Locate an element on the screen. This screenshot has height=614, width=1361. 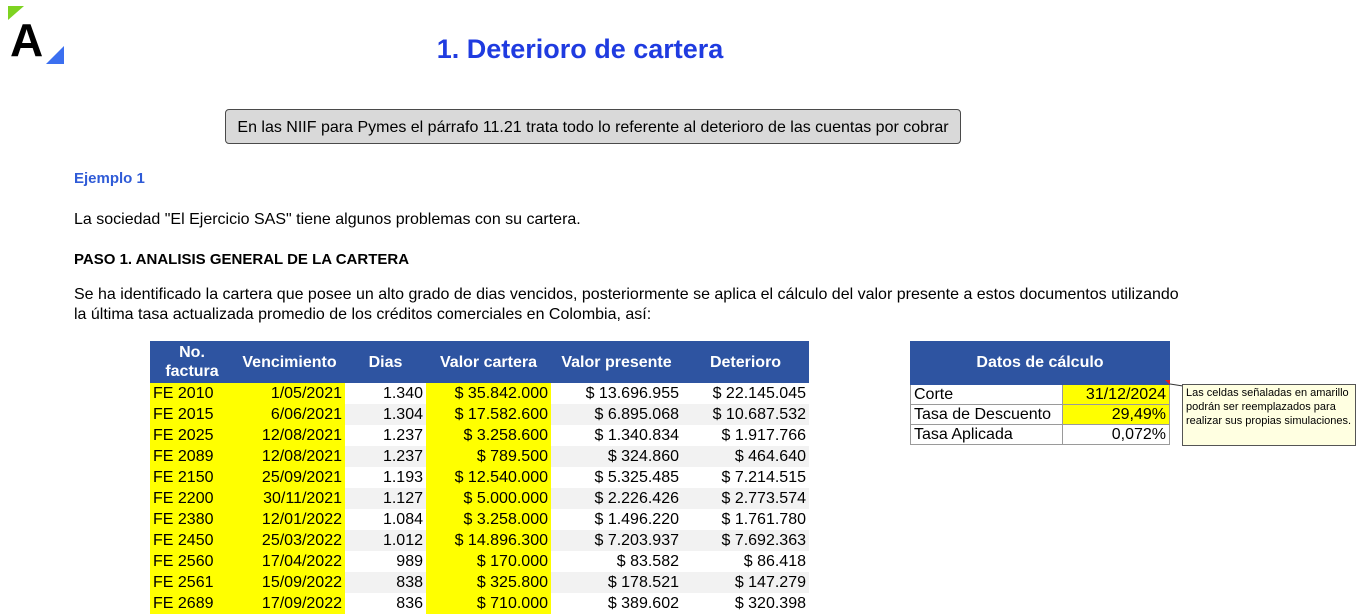
cell-deterioro: $ 86.418 is located at coordinates (774, 561).